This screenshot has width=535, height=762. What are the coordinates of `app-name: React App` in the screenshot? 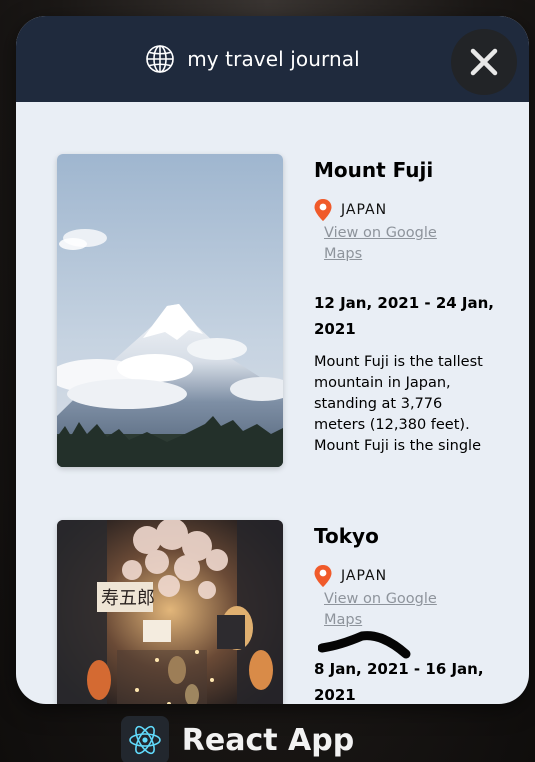 It's located at (268, 740).